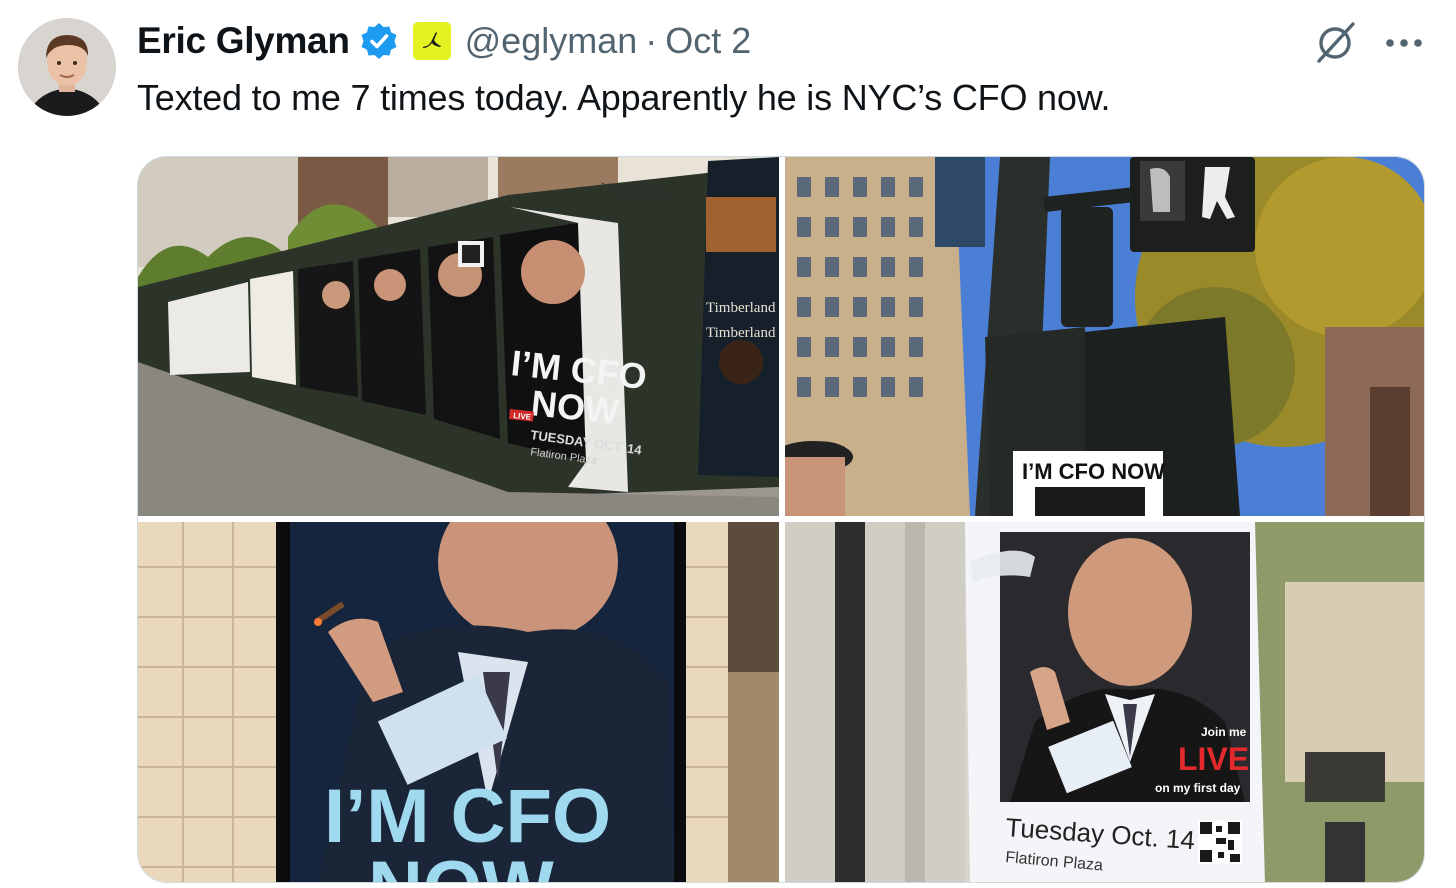 This screenshot has width=1456, height=888. I want to click on author-handle: @eglyman, so click(551, 41).